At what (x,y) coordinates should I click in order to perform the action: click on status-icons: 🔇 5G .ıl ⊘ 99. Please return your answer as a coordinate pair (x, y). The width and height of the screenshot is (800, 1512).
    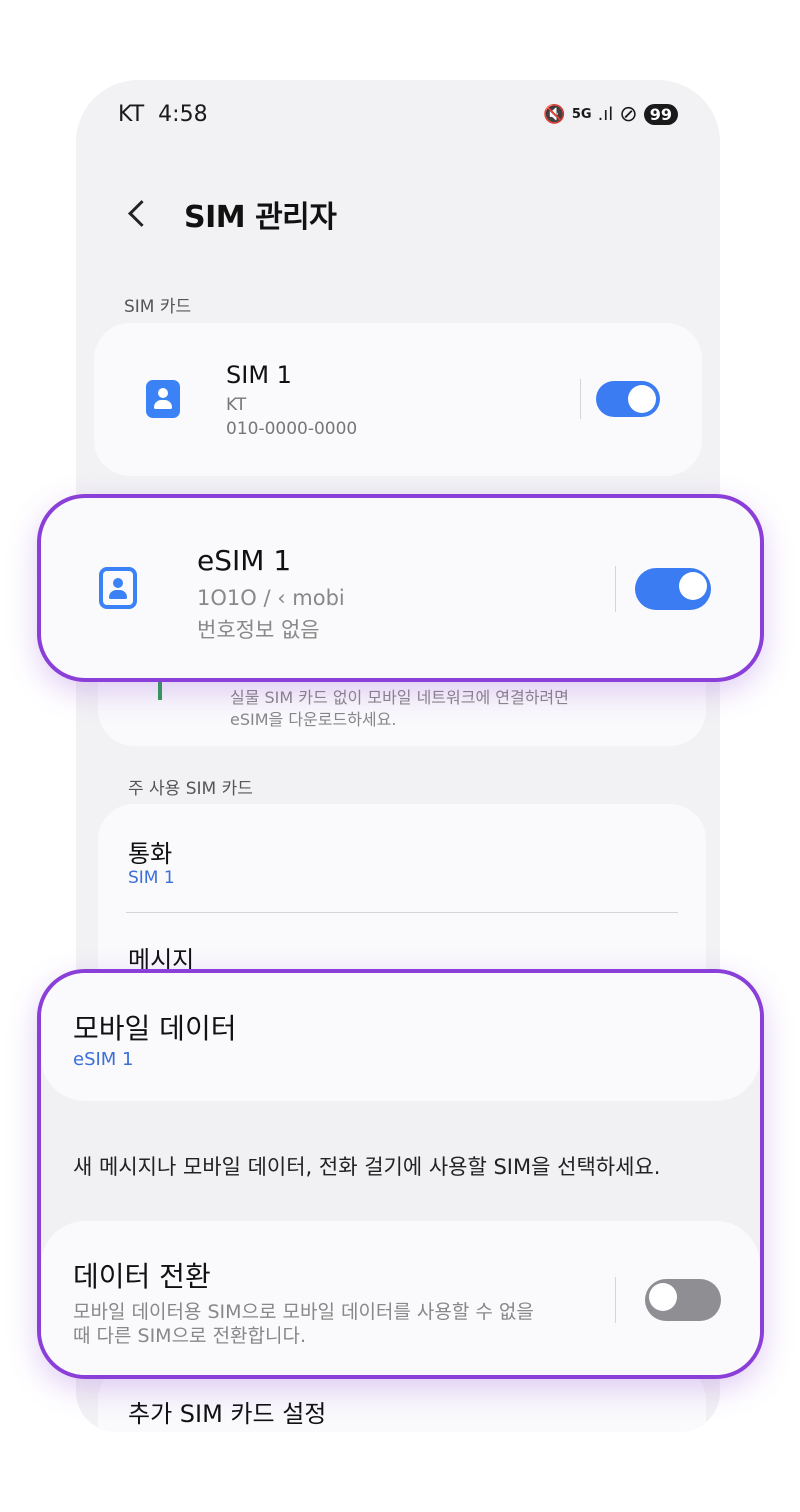
    Looking at the image, I should click on (610, 114).